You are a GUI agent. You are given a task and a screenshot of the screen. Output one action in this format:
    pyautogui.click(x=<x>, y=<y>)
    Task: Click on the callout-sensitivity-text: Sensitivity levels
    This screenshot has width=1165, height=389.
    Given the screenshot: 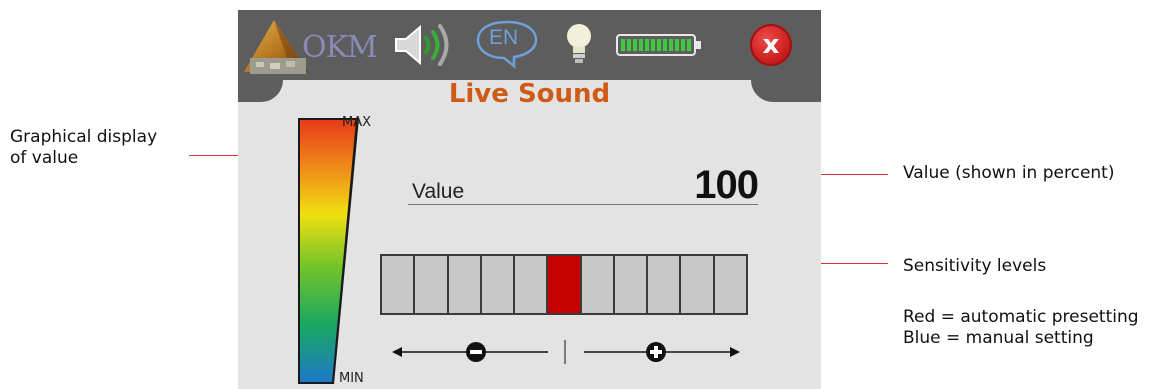 What is the action you would take?
    pyautogui.click(x=975, y=266)
    